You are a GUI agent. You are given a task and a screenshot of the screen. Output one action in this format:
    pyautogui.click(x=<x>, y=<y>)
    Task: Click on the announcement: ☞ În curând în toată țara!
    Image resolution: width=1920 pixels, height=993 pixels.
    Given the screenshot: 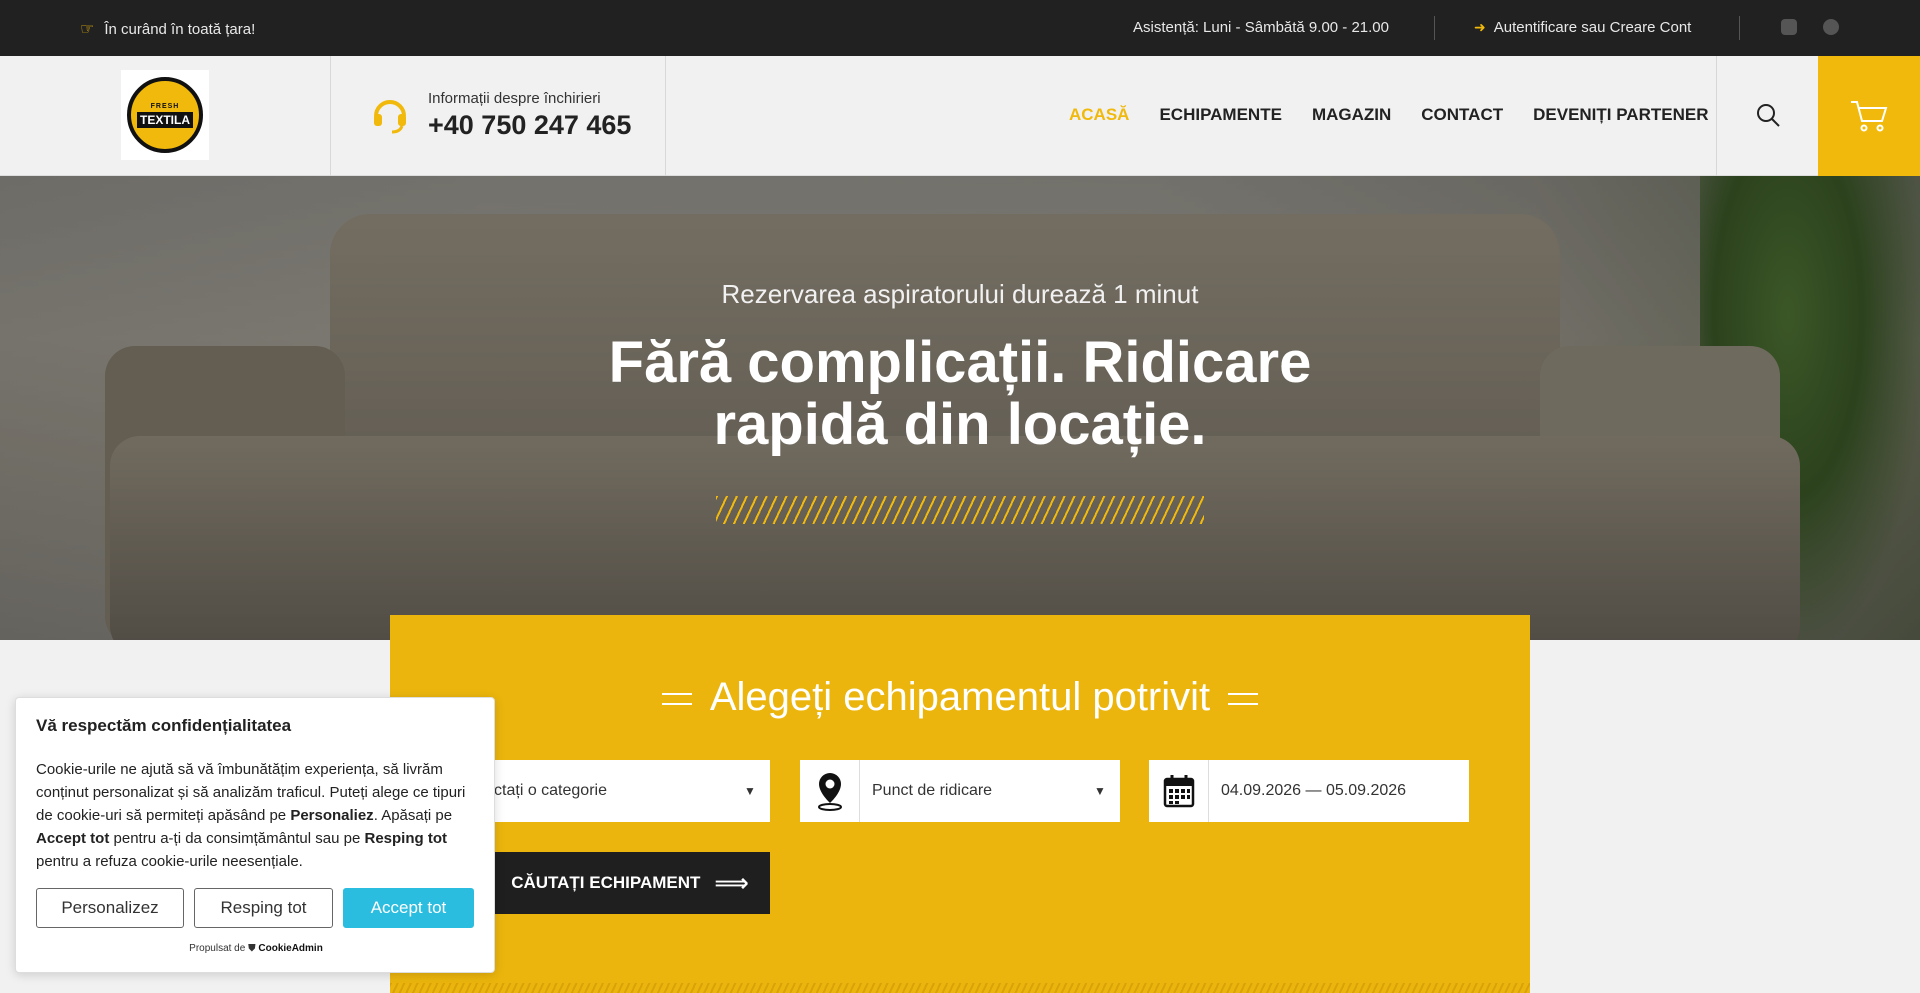 What is the action you would take?
    pyautogui.click(x=167, y=29)
    